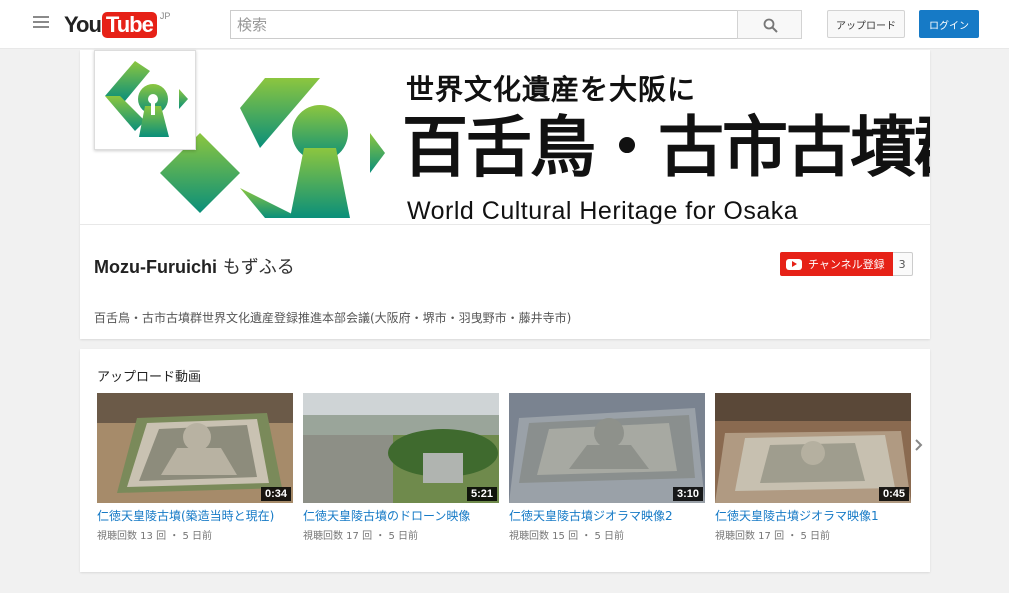 The height and width of the screenshot is (593, 1009). What do you see at coordinates (813, 515) in the screenshot?
I see `video-title: 仁徳天皇陵古墳ジオラマ映像1` at bounding box center [813, 515].